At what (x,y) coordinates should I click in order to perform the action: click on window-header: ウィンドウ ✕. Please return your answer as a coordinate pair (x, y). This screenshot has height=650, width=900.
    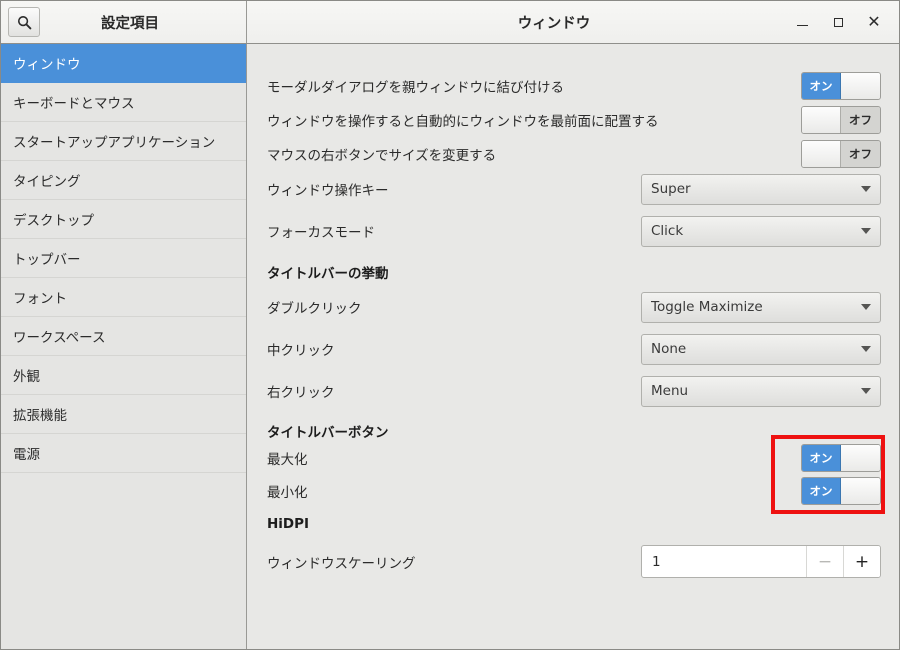
    Looking at the image, I should click on (573, 22).